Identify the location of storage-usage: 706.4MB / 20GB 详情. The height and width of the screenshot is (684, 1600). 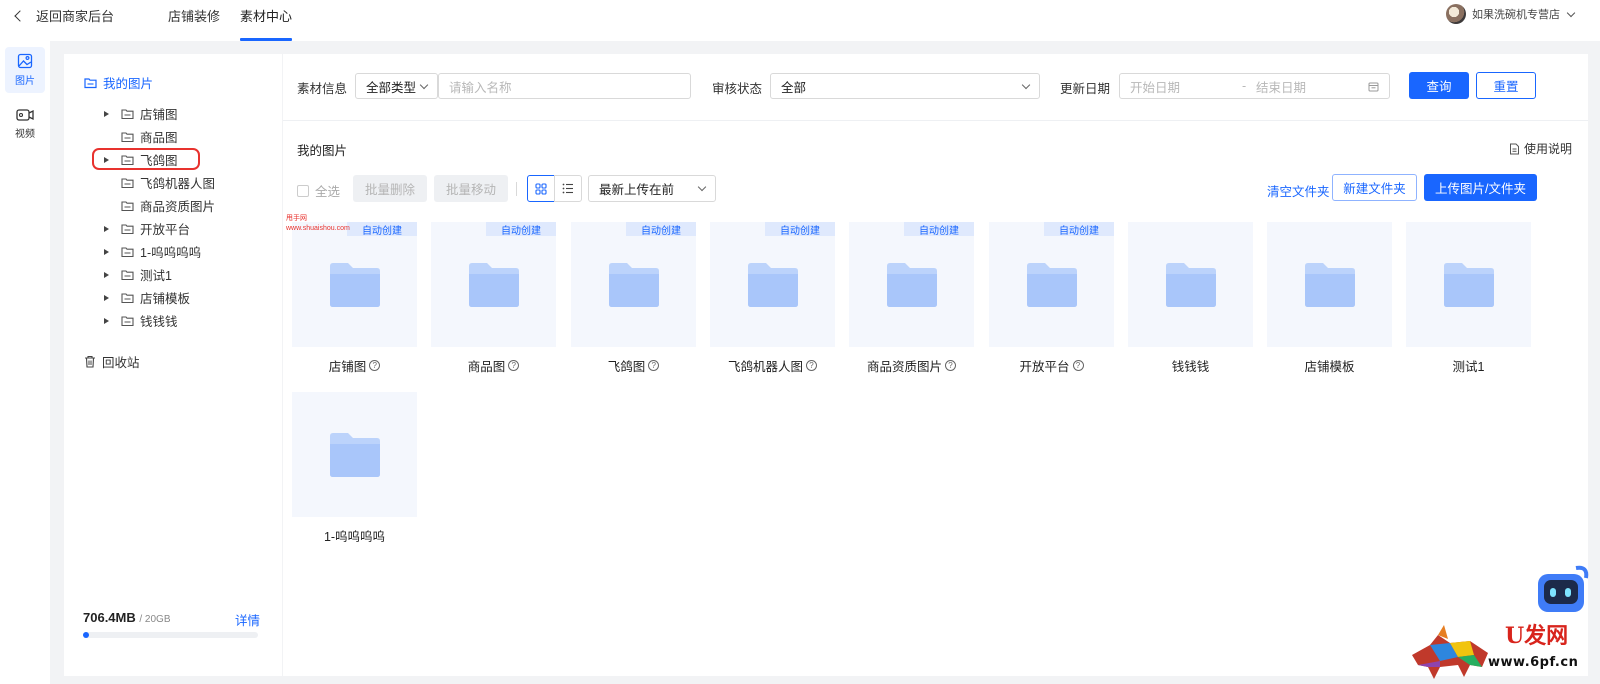
(171, 624).